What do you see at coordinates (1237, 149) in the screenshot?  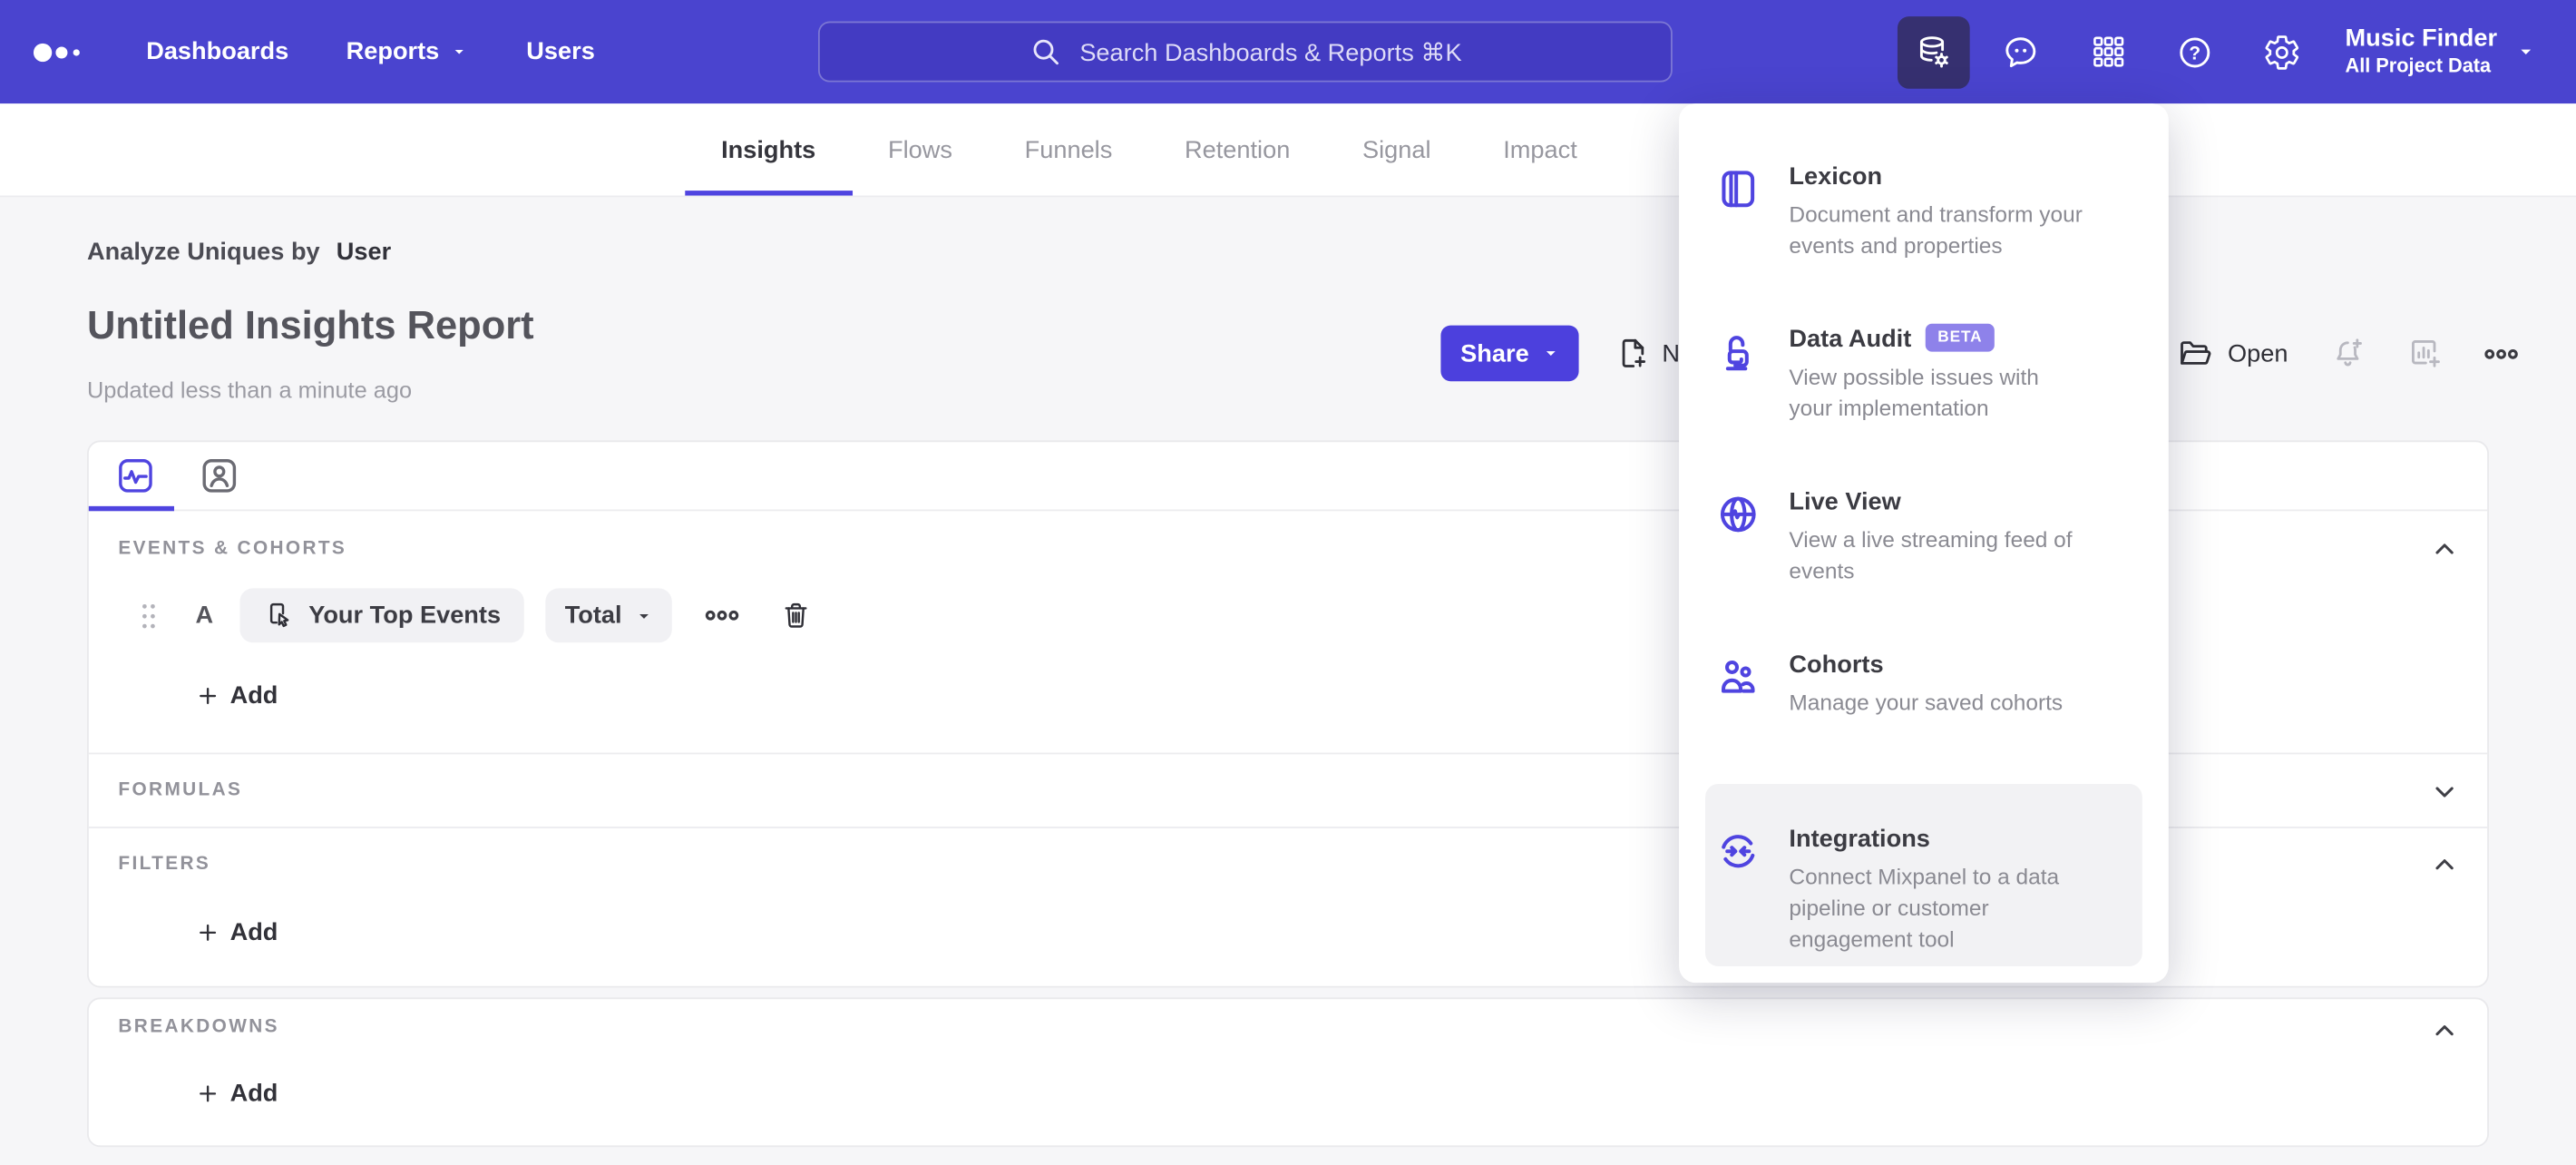 I see `tab-retention: Retention` at bounding box center [1237, 149].